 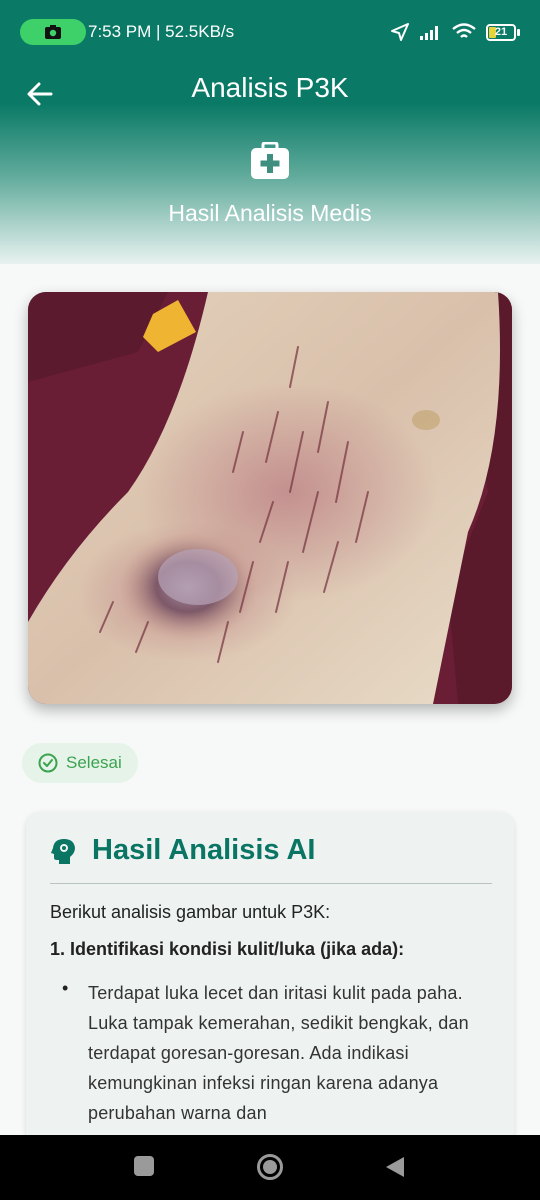 I want to click on brain-head-icon, so click(x=63, y=851).